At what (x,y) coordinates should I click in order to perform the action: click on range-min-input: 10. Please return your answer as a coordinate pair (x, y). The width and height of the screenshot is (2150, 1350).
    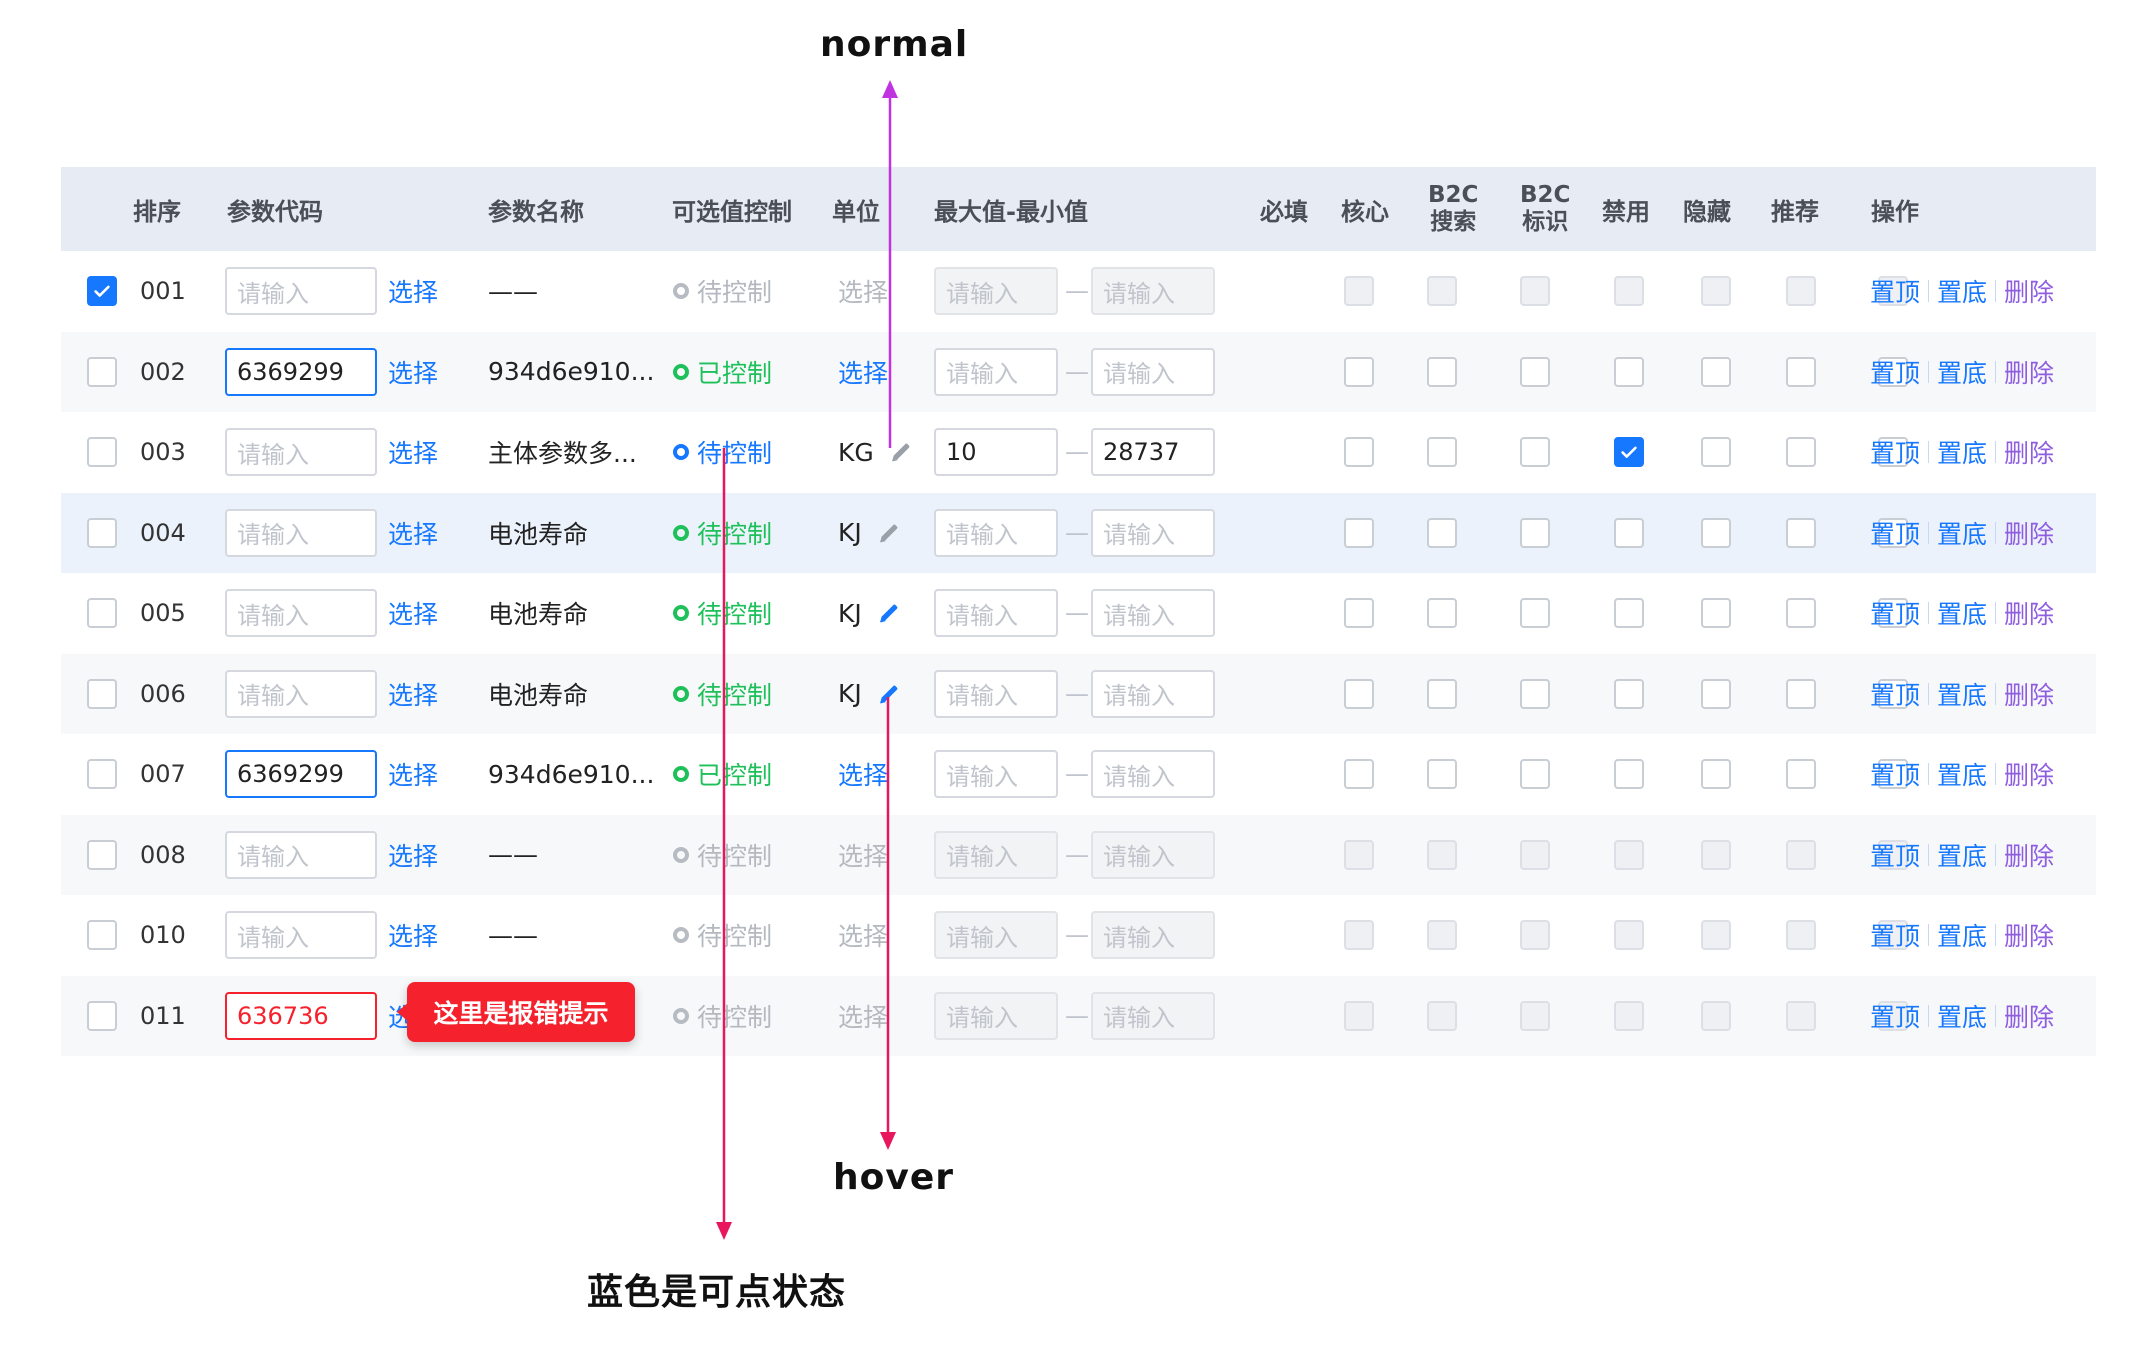
    Looking at the image, I should click on (996, 452).